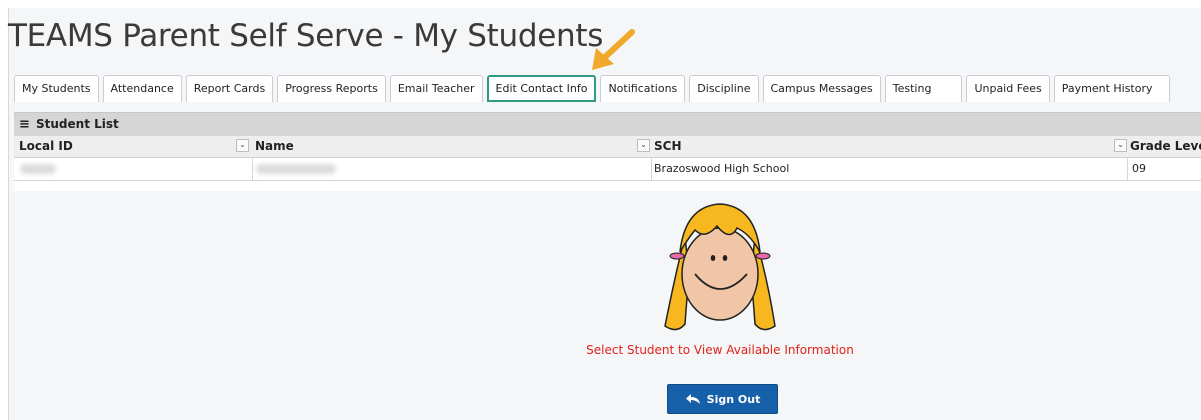 The width and height of the screenshot is (1201, 420). What do you see at coordinates (541, 88) in the screenshot?
I see `tab-edit-contact-info: Edit Contact Info` at bounding box center [541, 88].